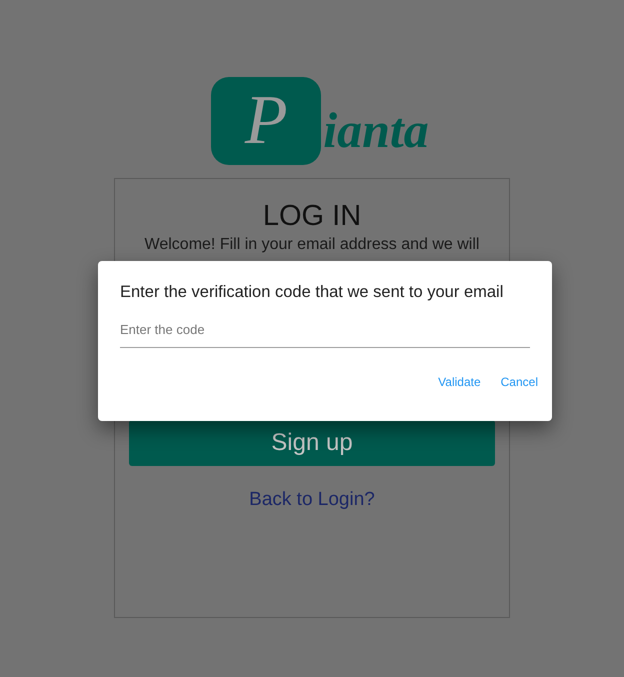  What do you see at coordinates (312, 292) in the screenshot?
I see `dialog-title: Enter the verification code that we sent to your email` at bounding box center [312, 292].